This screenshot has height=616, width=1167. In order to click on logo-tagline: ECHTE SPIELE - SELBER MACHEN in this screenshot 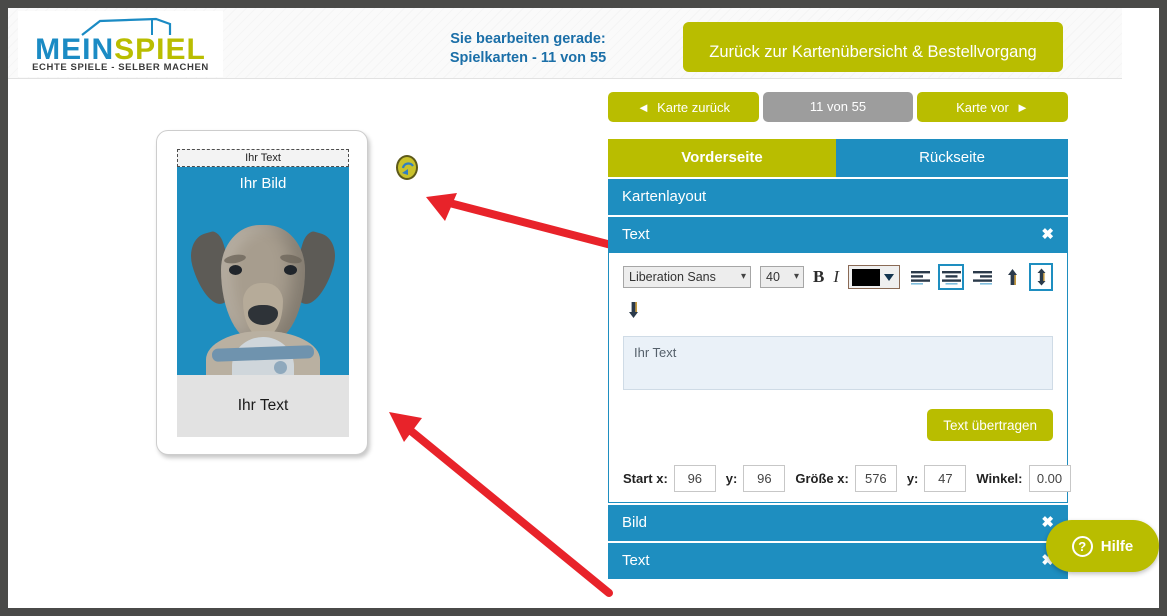, I will do `click(120, 67)`.